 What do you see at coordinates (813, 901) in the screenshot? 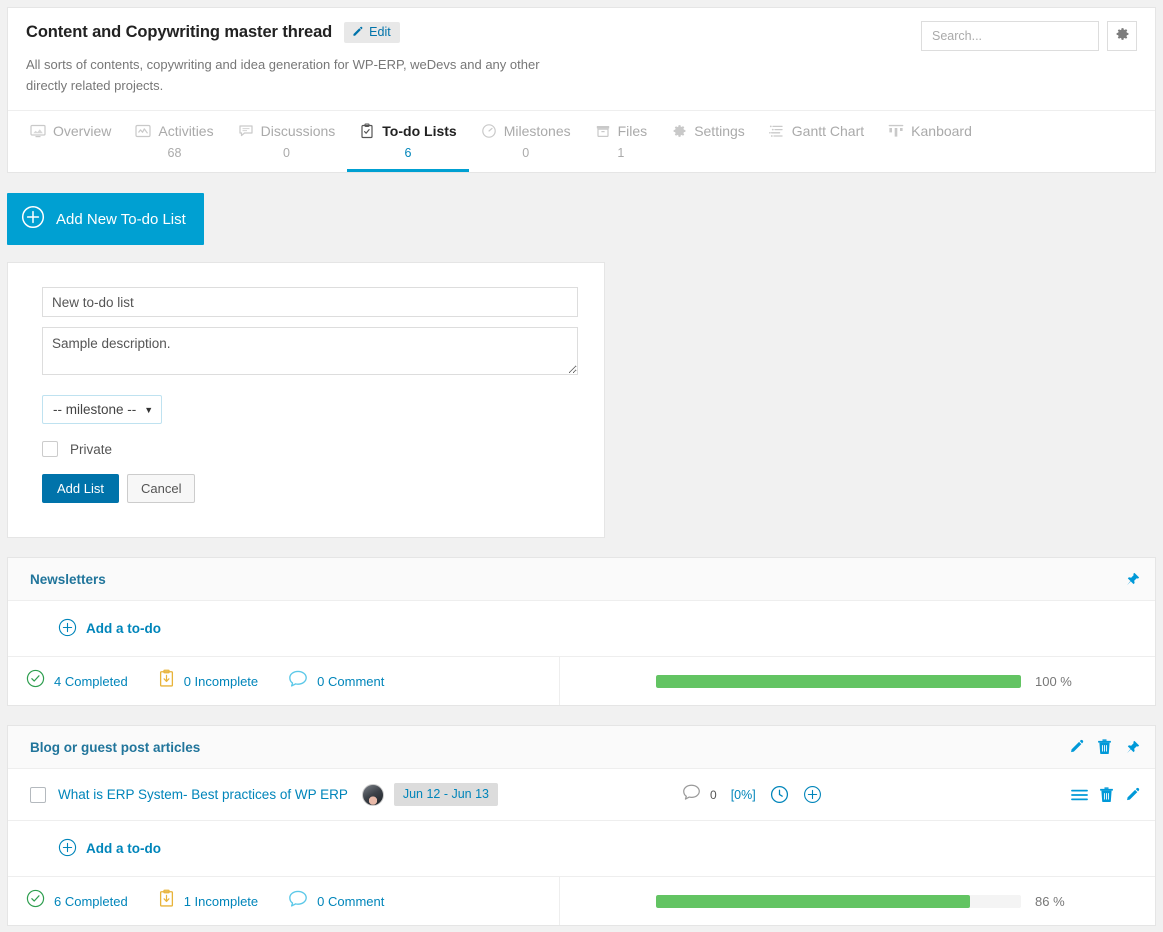
I see `progress-fill` at bounding box center [813, 901].